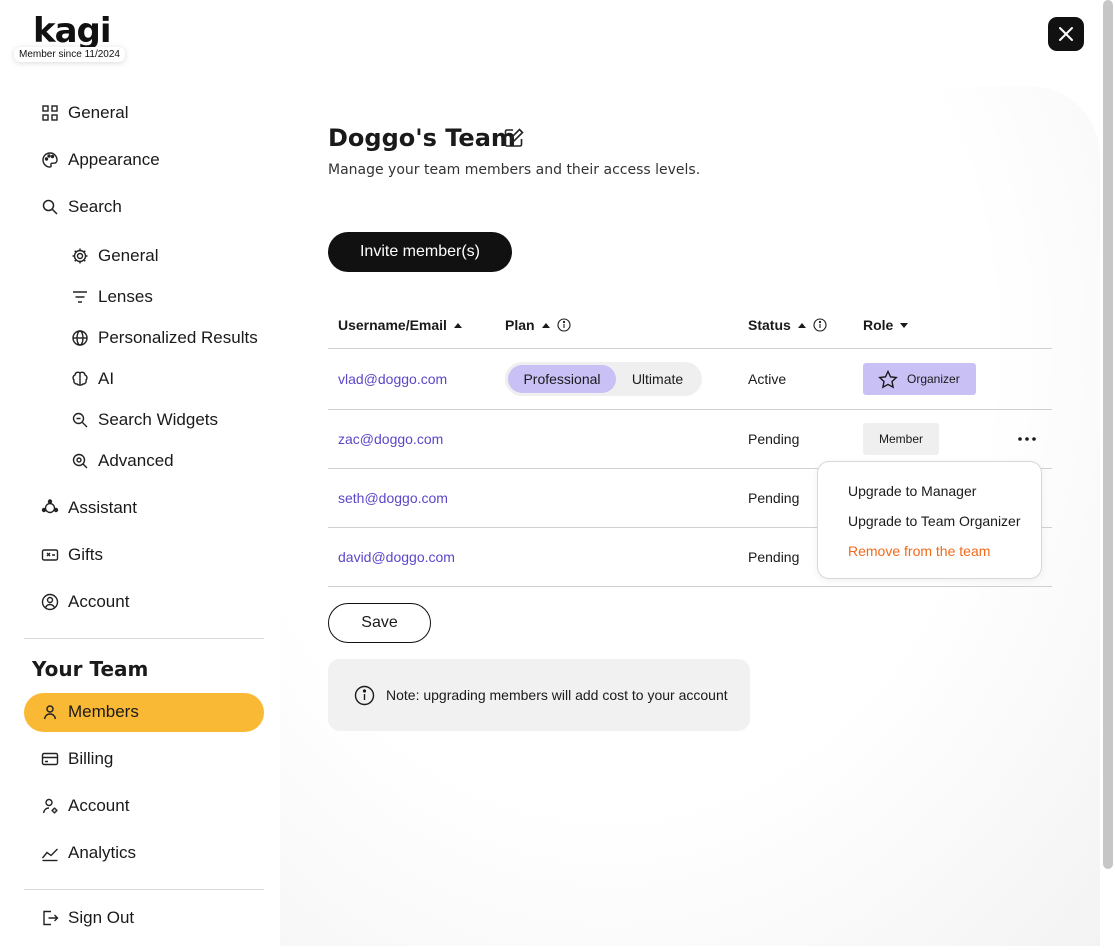 The image size is (1115, 951). I want to click on sidebar-item-appearance: Appearance, so click(100, 160).